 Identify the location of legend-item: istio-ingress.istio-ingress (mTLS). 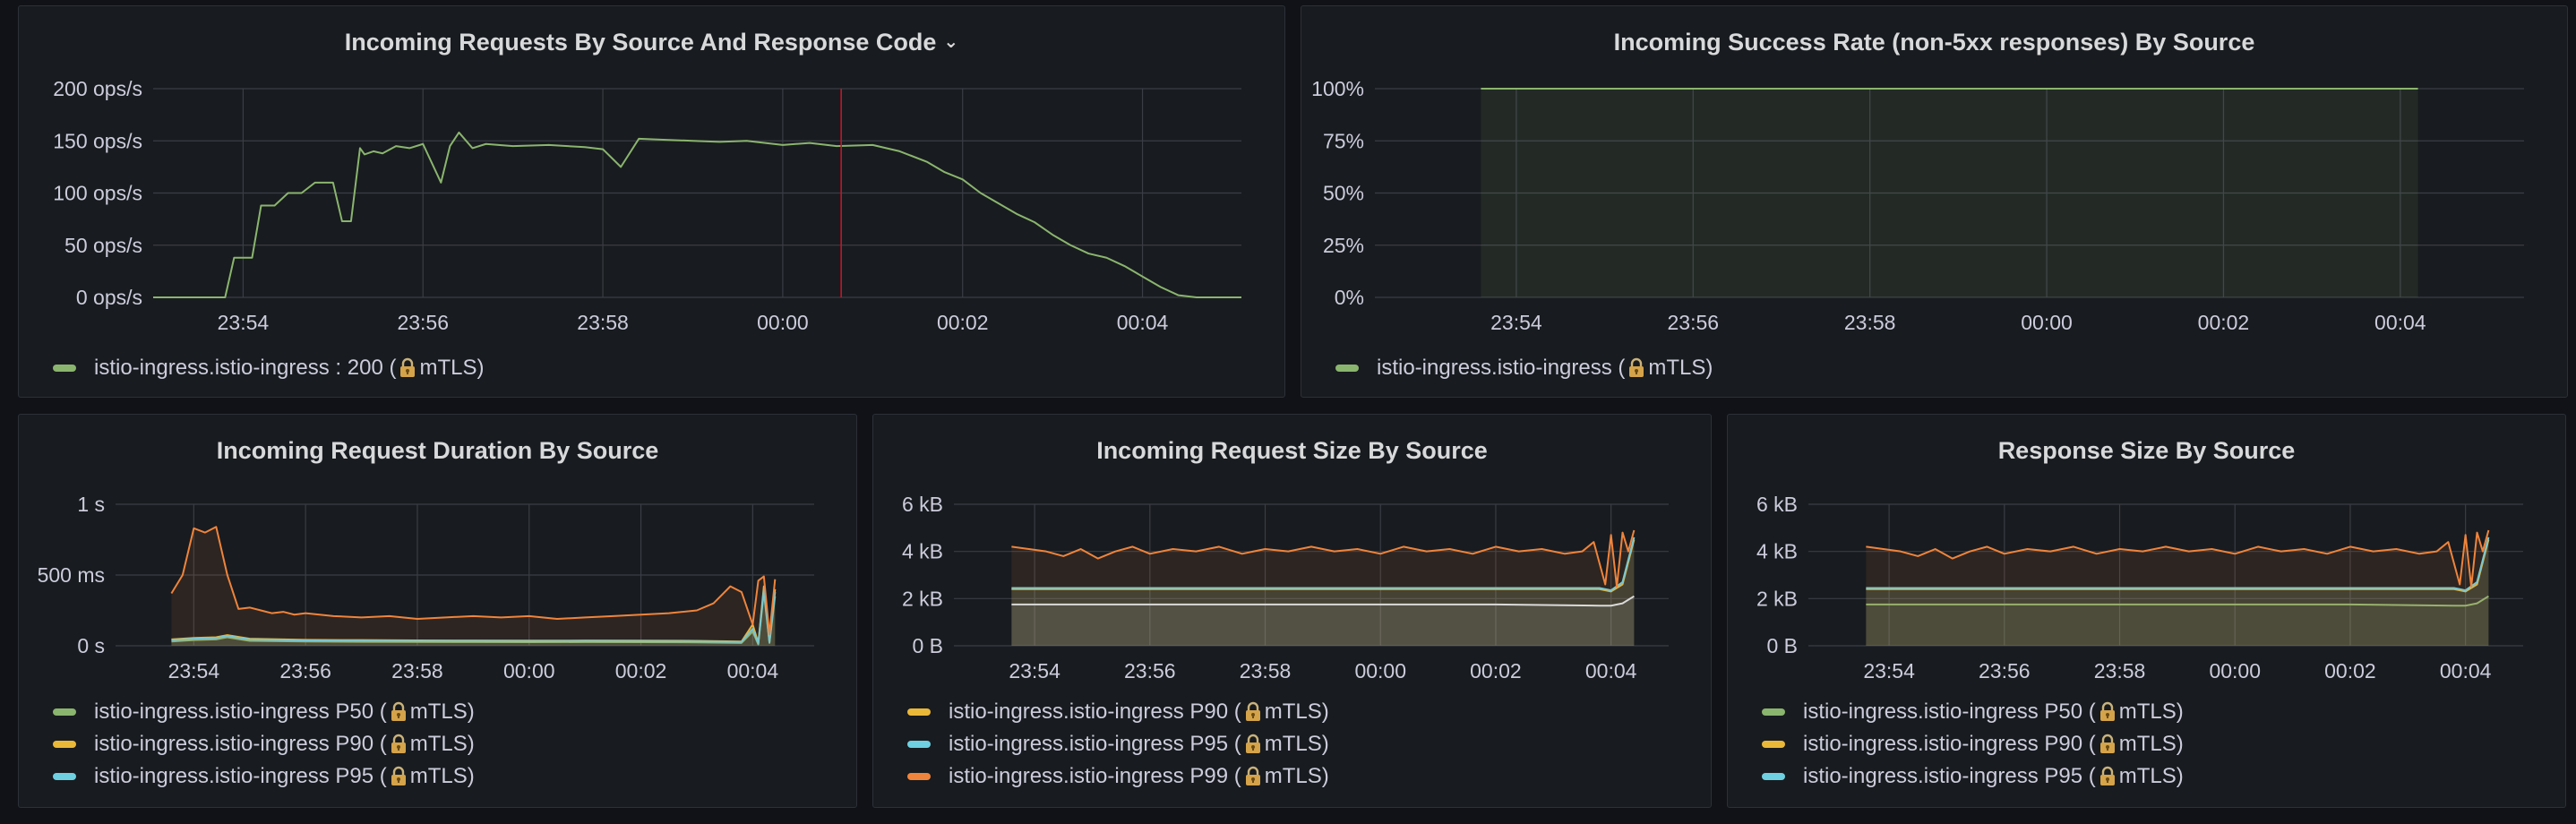
(1524, 368).